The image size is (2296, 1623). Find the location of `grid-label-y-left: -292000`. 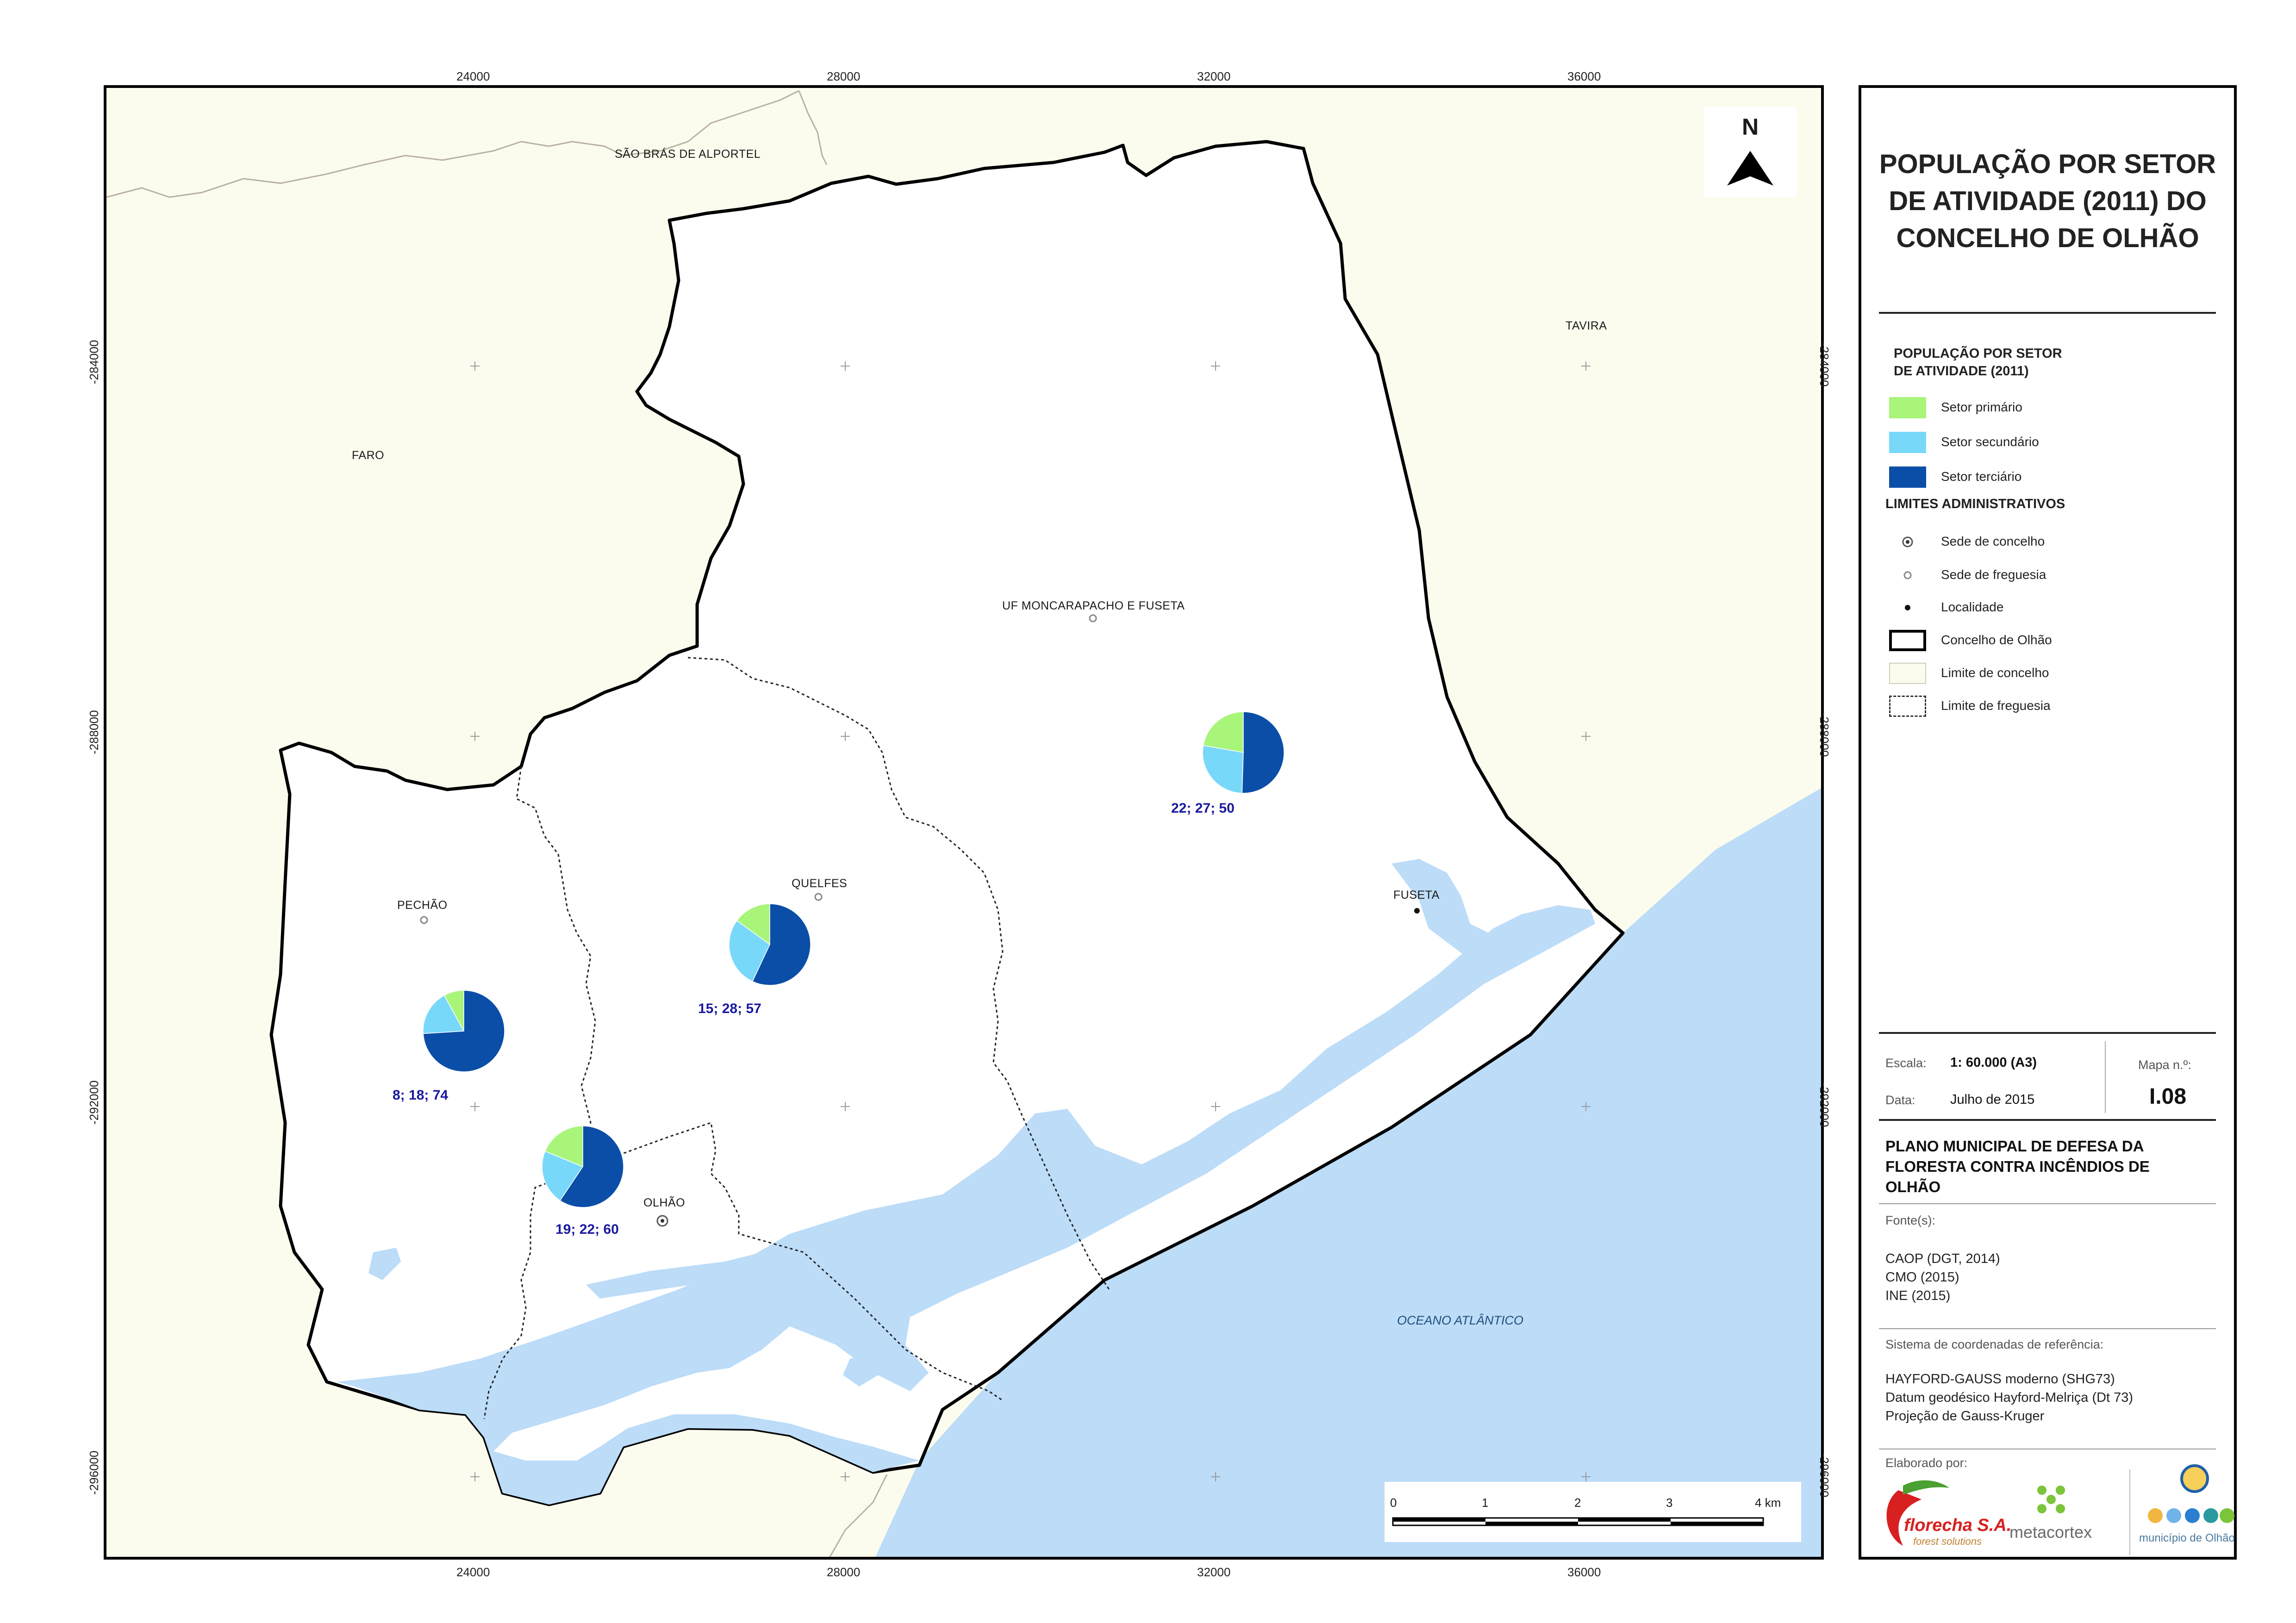

grid-label-y-left: -292000 is located at coordinates (94, 1102).